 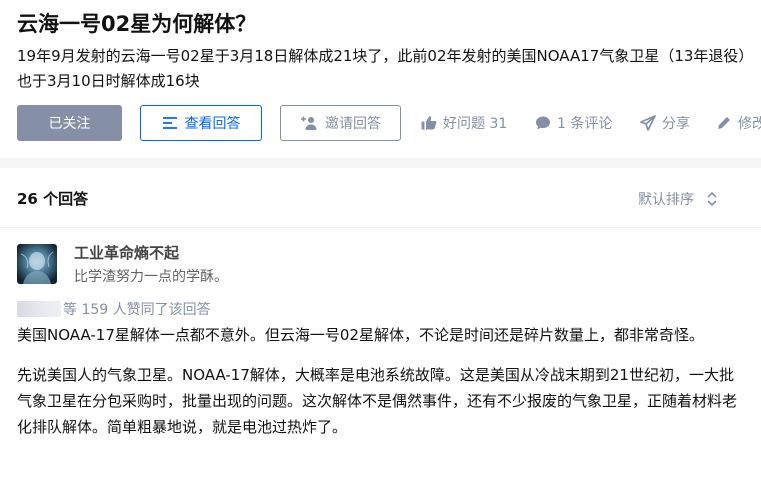 I want to click on edit-label: 修改, so click(x=749, y=124).